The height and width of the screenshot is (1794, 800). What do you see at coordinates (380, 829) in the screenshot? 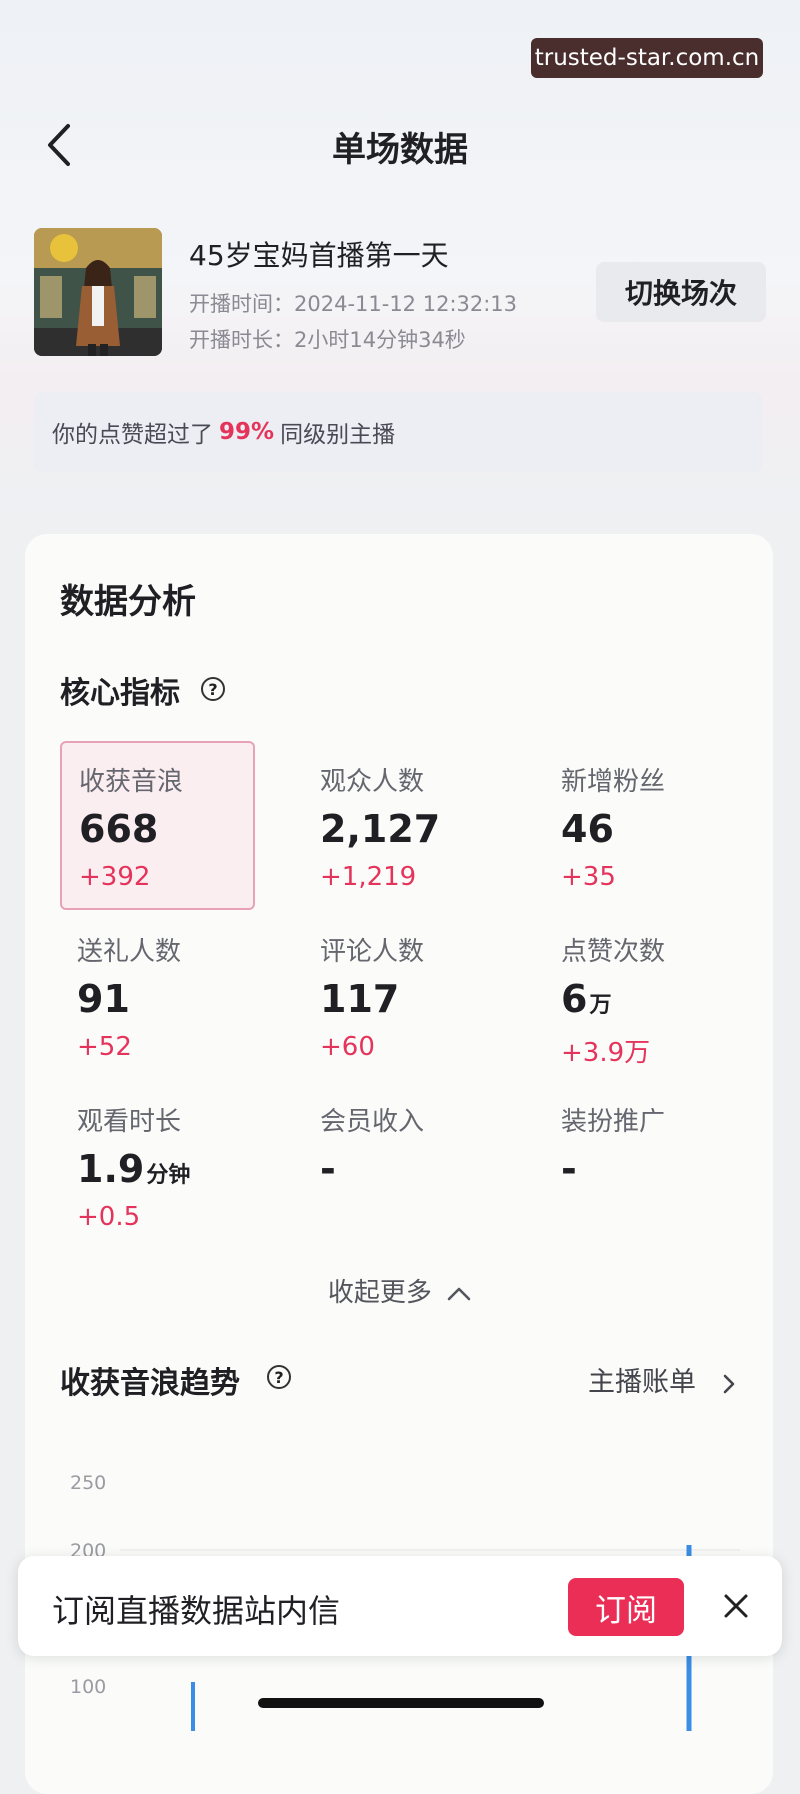
I see `metric-value: 2,127` at bounding box center [380, 829].